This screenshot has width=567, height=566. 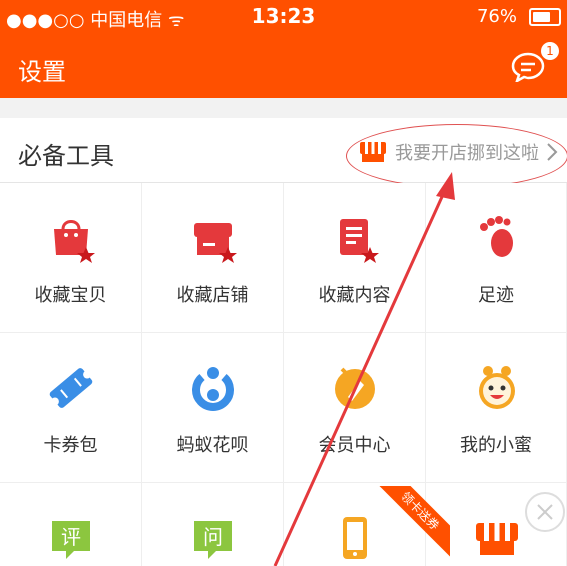 What do you see at coordinates (496, 445) in the screenshot?
I see `tool-label: 我的小蜜` at bounding box center [496, 445].